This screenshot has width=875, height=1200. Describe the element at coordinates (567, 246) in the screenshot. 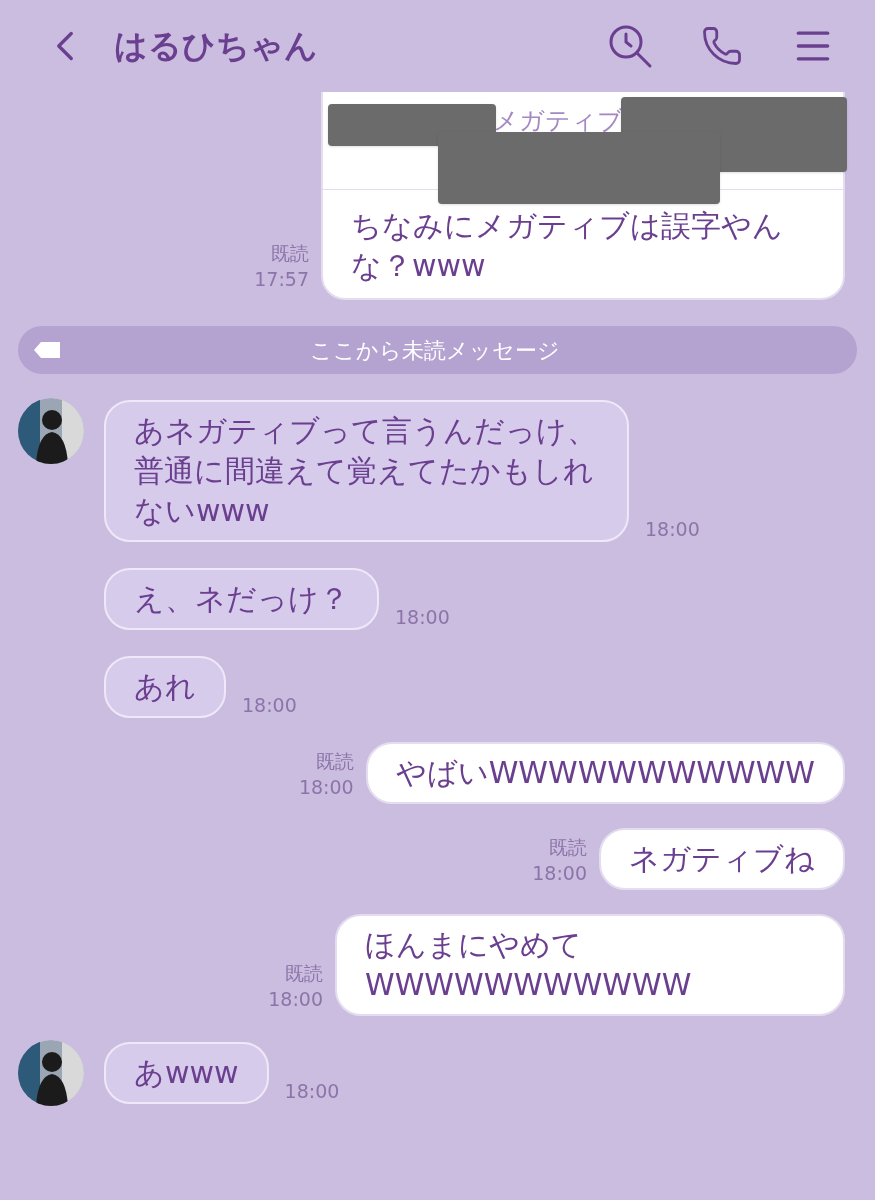

I see `message-text: ちなみにメガティブは誤字やんな？www` at that location.